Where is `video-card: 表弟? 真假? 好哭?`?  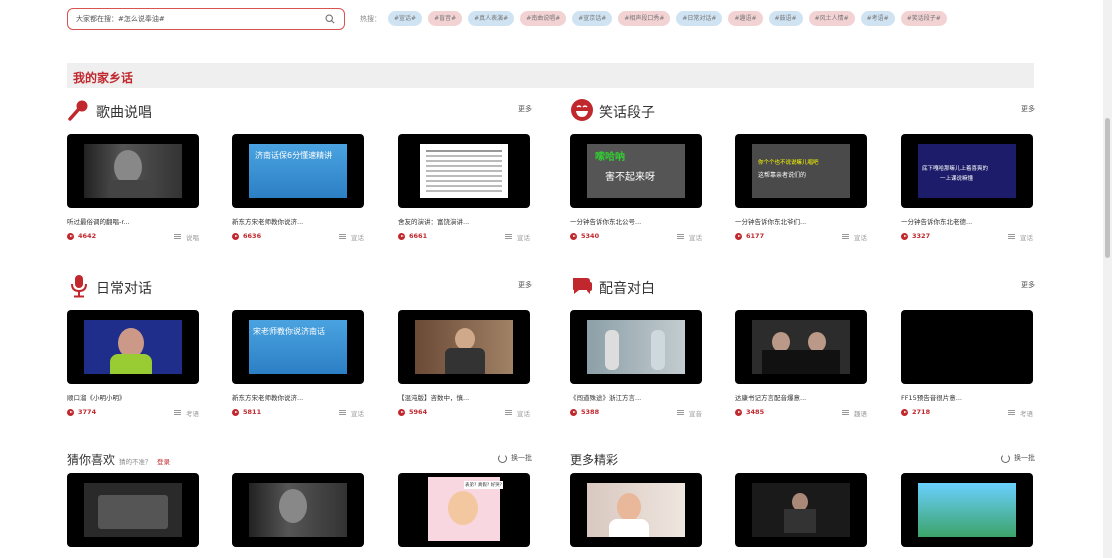
video-card: 表弟? 真假? 好哭? is located at coordinates (464, 510).